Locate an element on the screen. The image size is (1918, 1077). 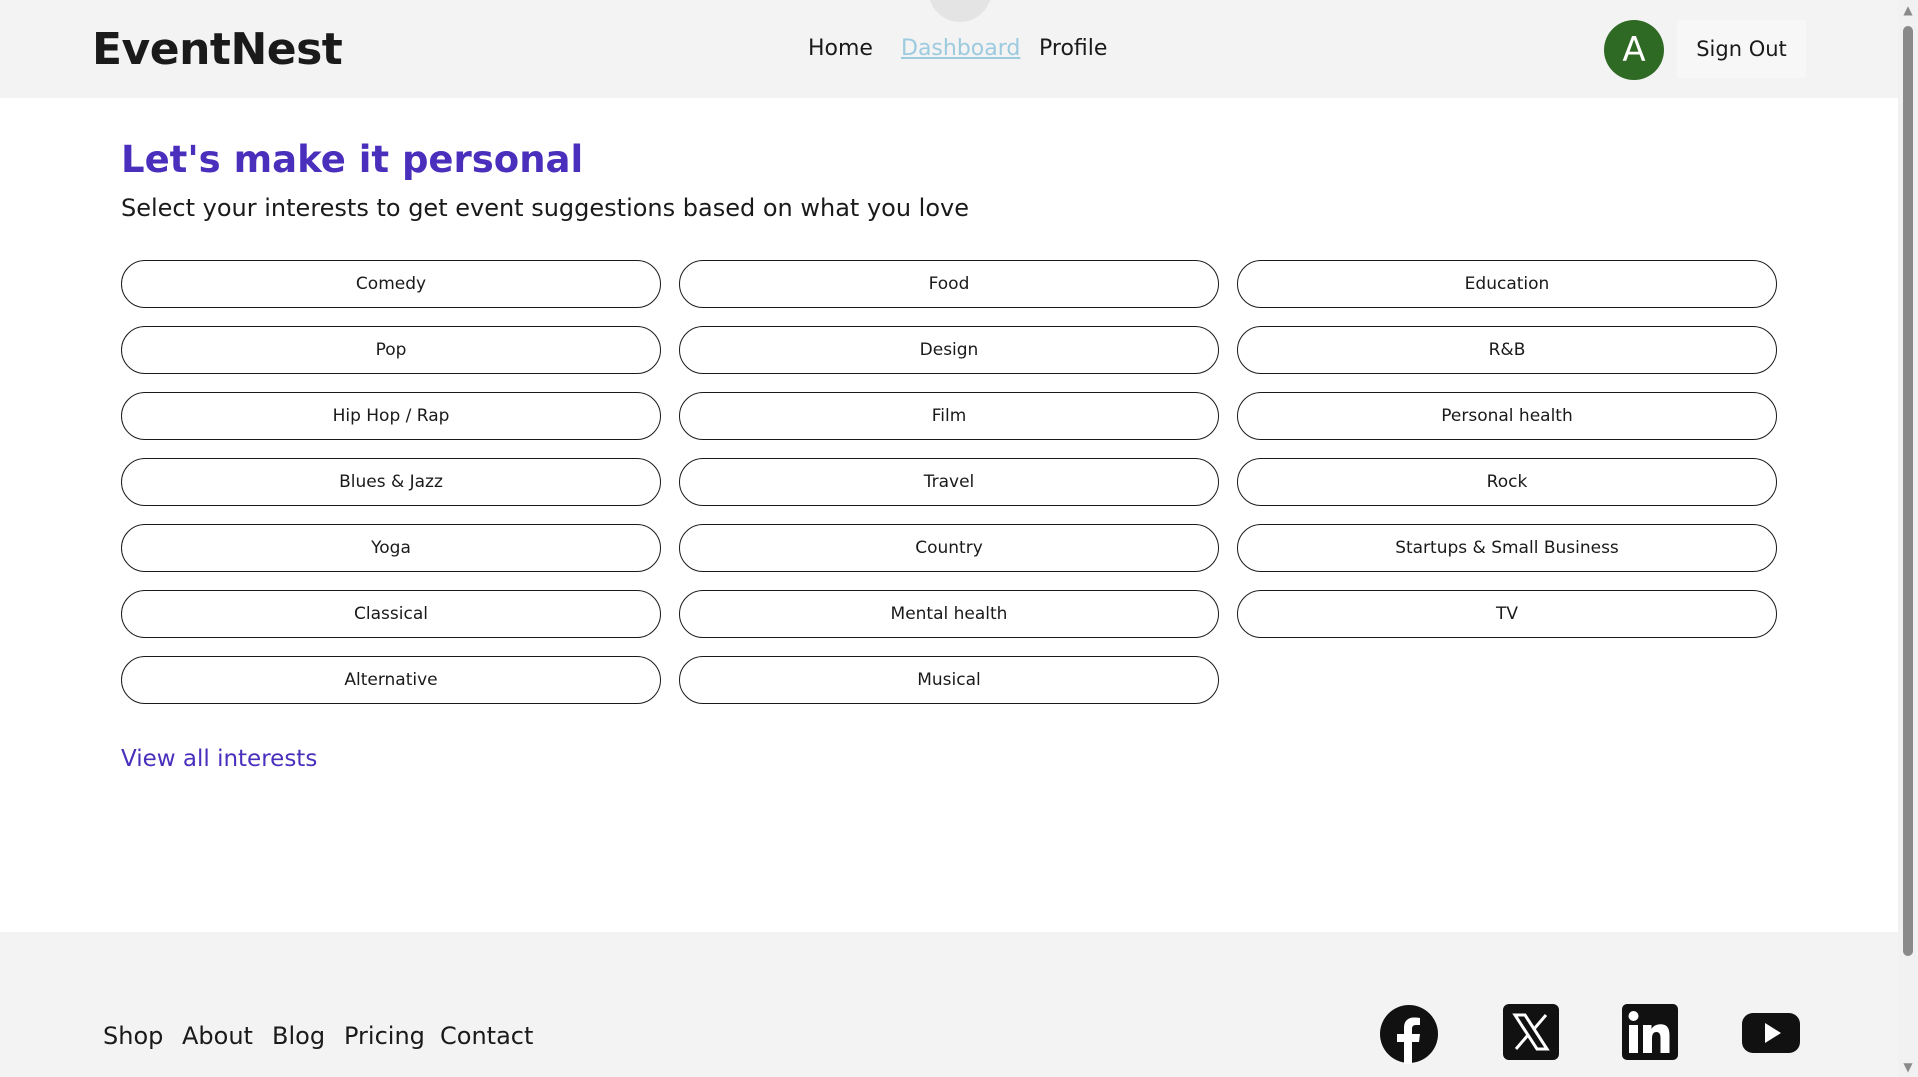
sign-out-button: Sign Out is located at coordinates (1741, 49).